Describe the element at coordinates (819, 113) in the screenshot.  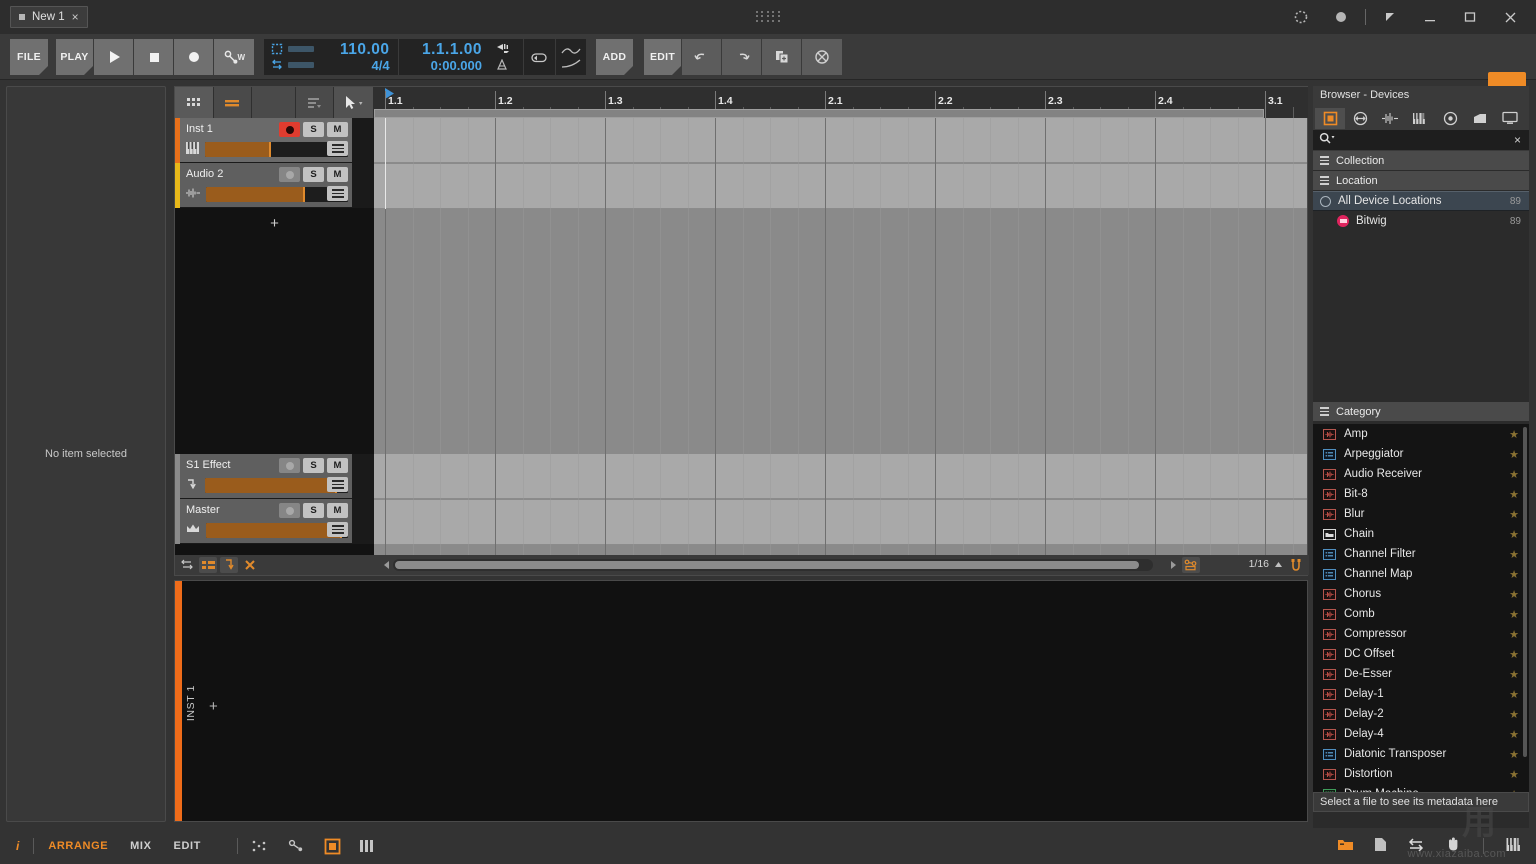
I see `loop-region-bar` at that location.